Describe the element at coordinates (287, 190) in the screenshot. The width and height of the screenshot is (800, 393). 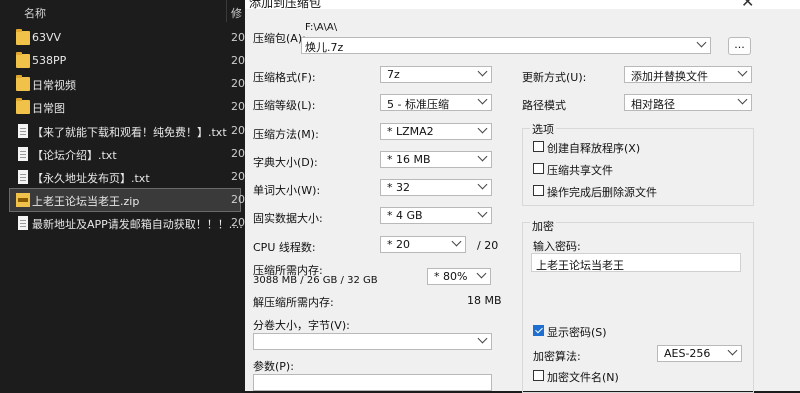
I see `word-label: 单词大小(W):` at that location.